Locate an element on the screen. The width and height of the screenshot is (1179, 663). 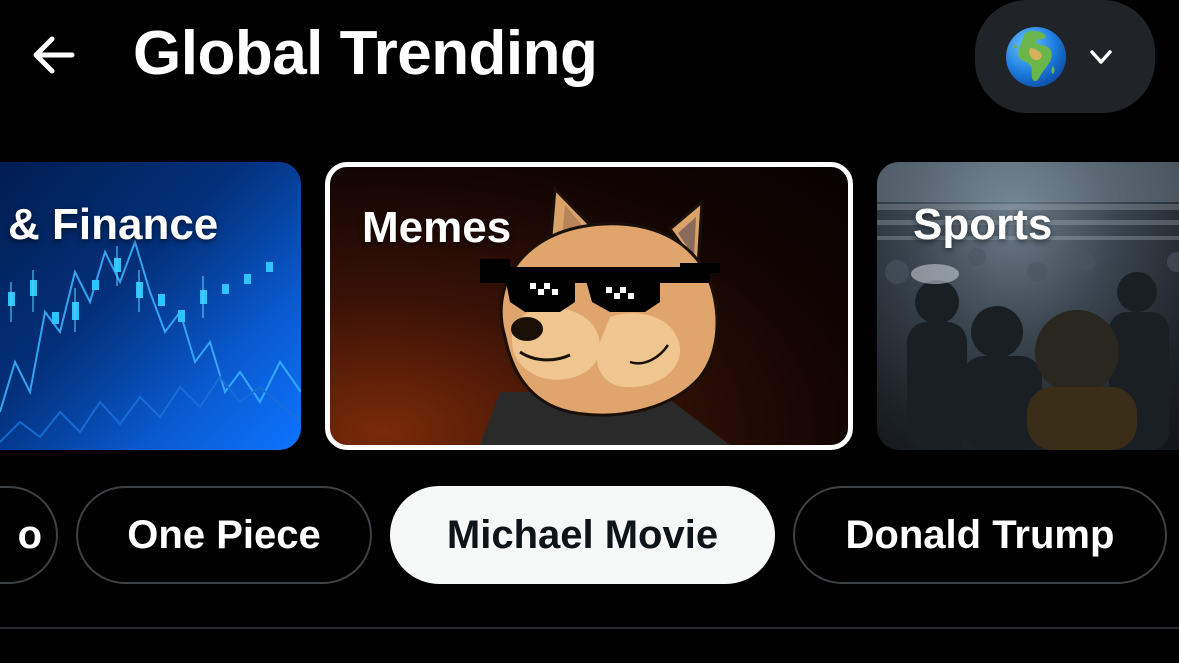
back-button is located at coordinates (53, 55).